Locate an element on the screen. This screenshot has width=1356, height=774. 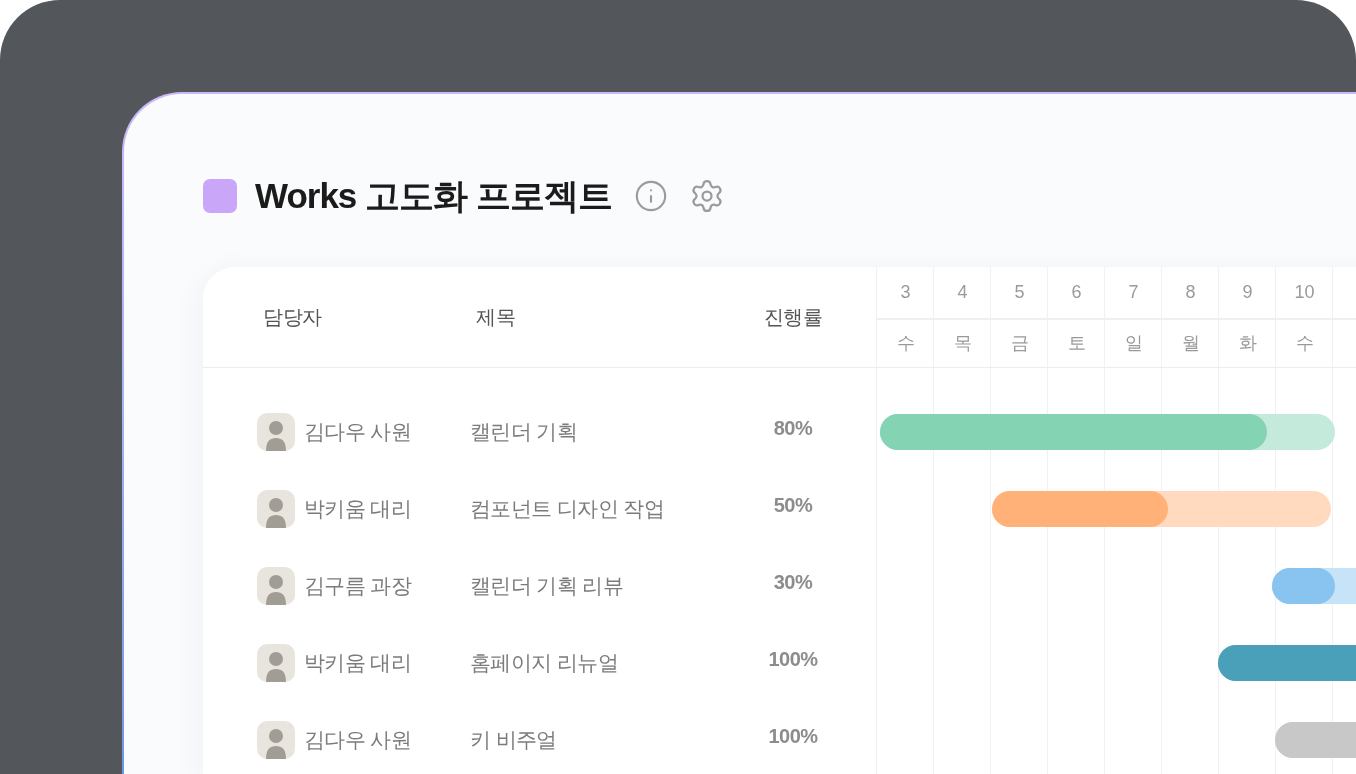
date-label: 4 is located at coordinates (962, 292).